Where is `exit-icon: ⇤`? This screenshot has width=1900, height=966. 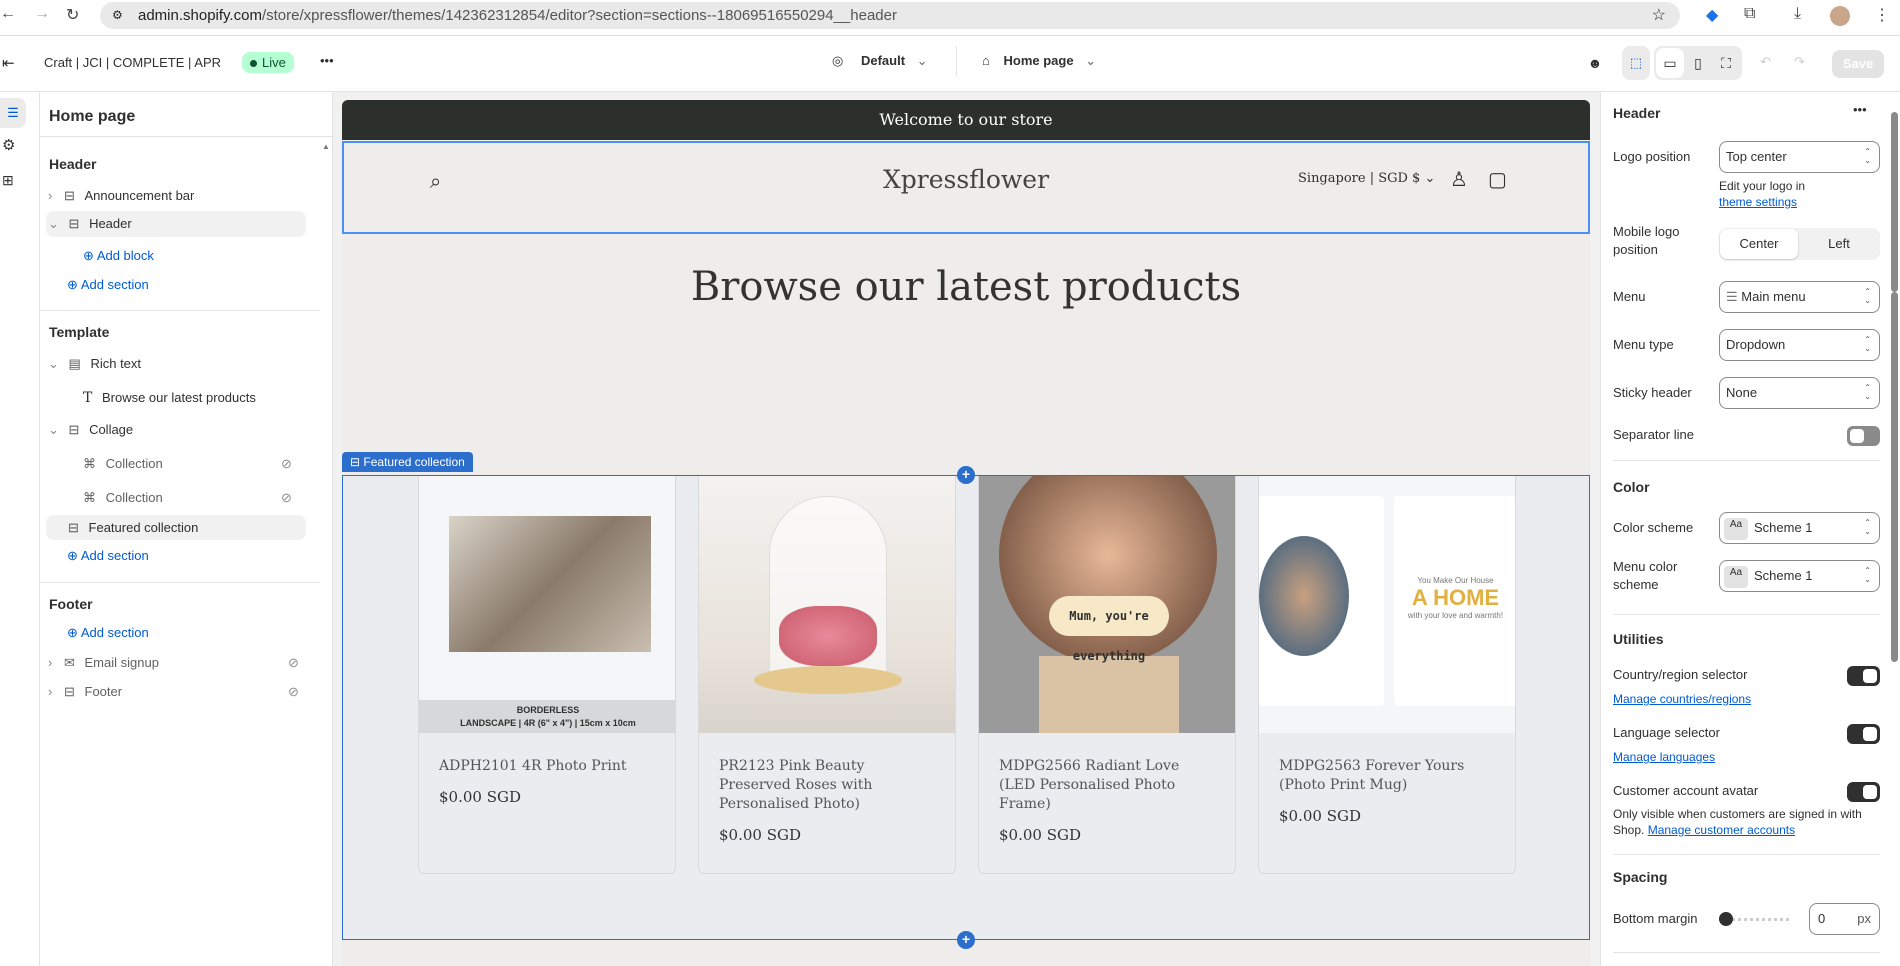 exit-icon: ⇤ is located at coordinates (8, 63).